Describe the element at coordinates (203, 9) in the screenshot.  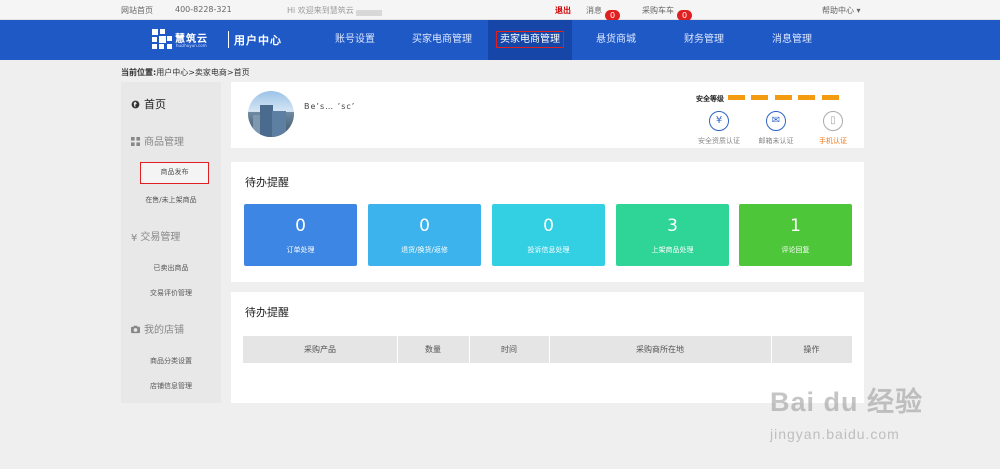
I see `phone-number: 400-8228-321` at that location.